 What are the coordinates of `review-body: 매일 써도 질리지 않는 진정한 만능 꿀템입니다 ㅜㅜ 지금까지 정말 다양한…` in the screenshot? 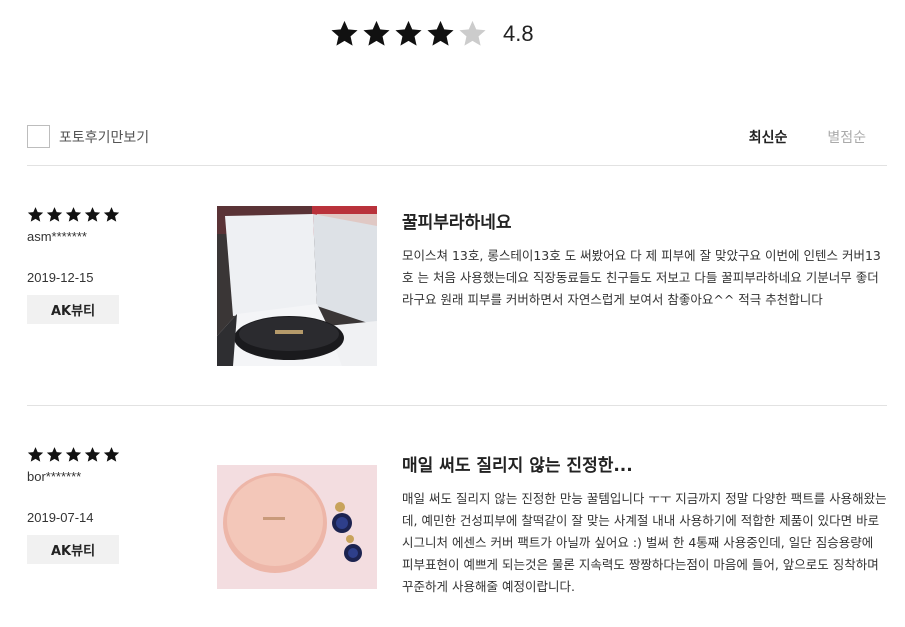 It's located at (644, 542).